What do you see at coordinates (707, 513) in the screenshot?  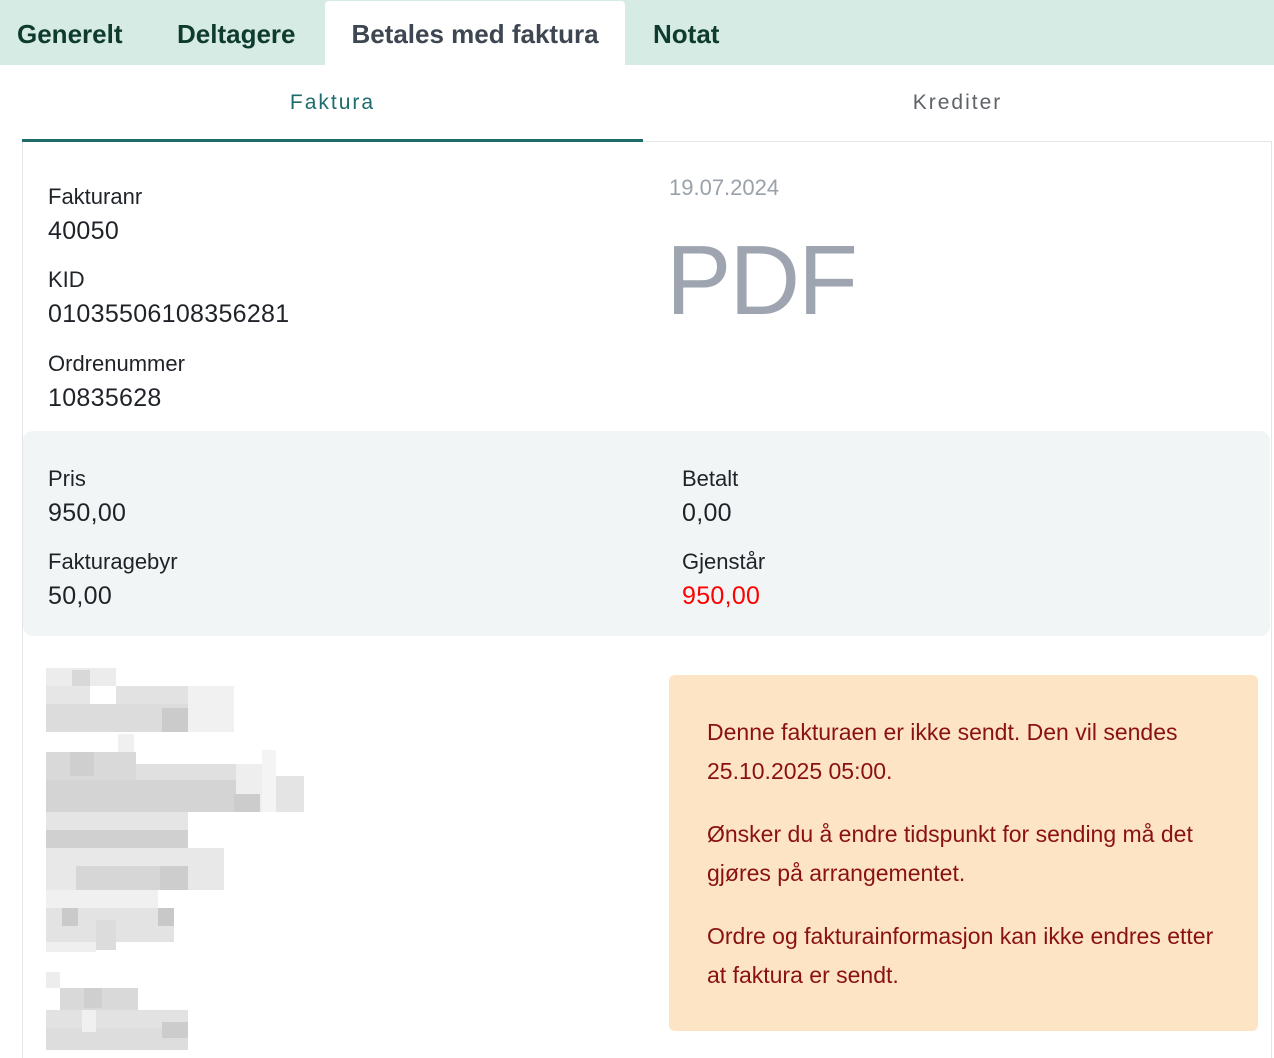 I see `paid-value: 0,00` at bounding box center [707, 513].